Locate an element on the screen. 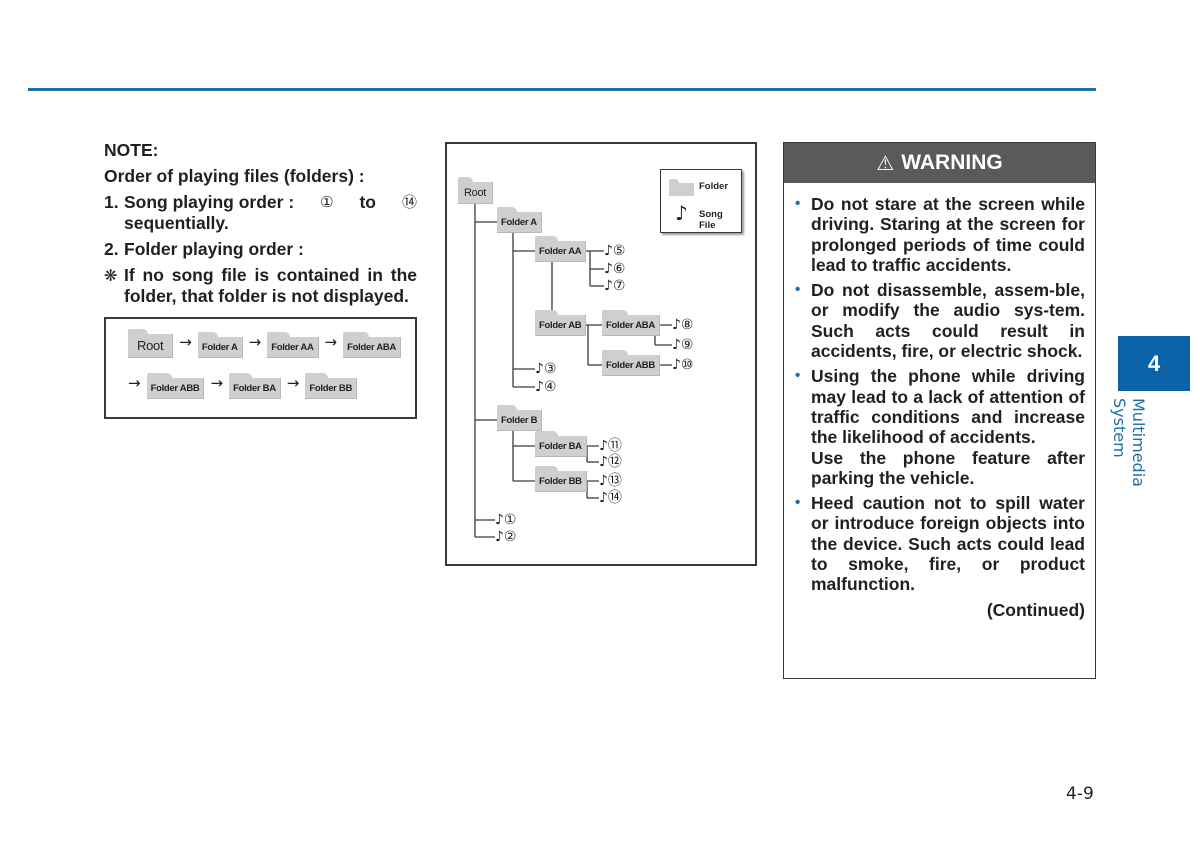 Image resolution: width=1200 pixels, height=861 pixels. tree-folder-aba: Folder ABA is located at coordinates (631, 323).